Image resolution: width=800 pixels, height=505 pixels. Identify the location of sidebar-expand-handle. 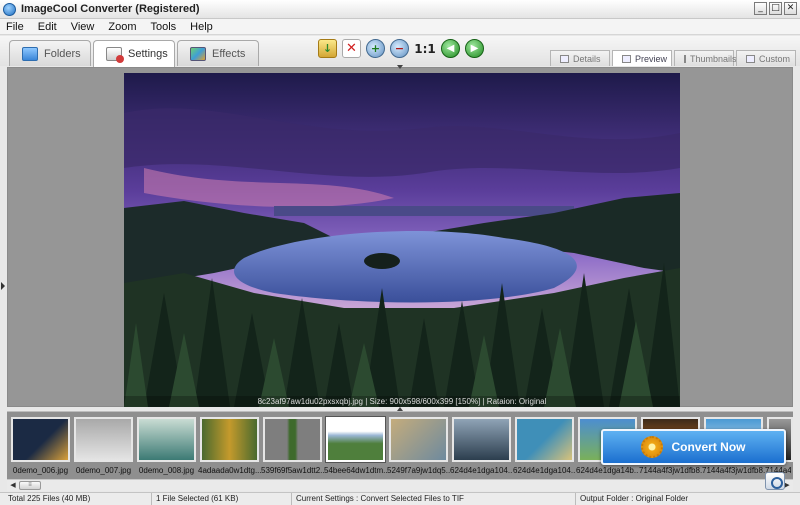
(3, 286).